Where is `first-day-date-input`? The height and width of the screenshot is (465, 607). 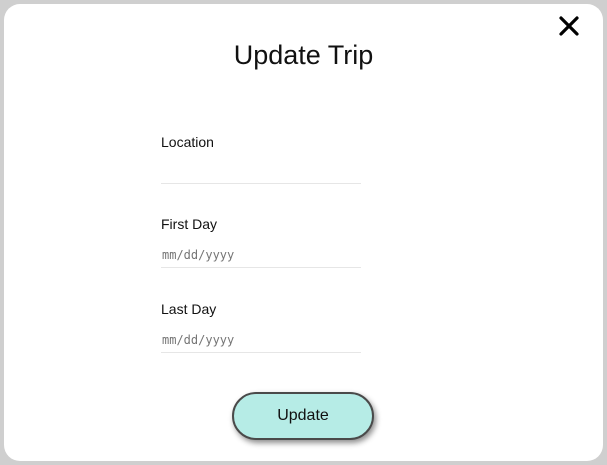 first-day-date-input is located at coordinates (261, 255).